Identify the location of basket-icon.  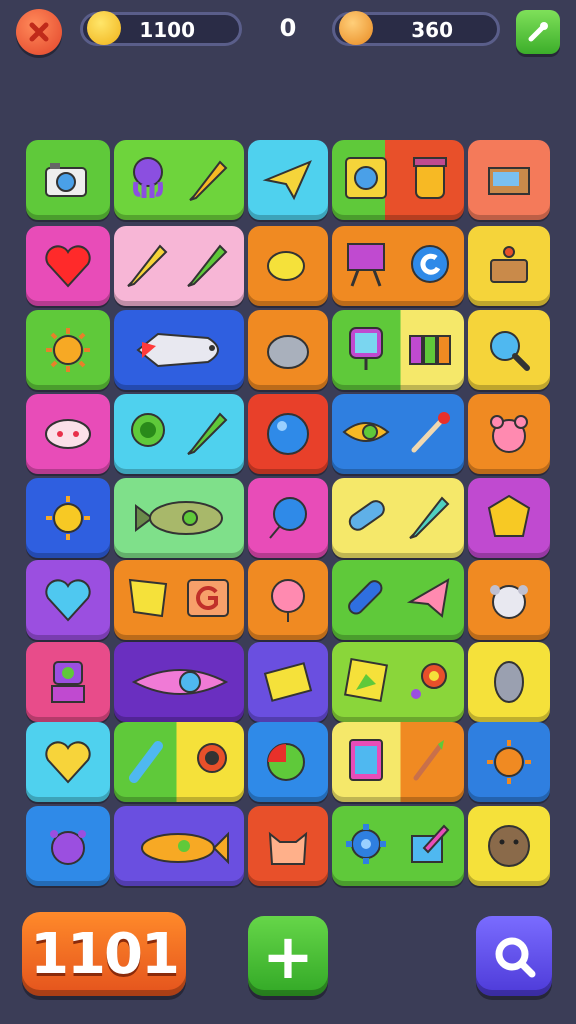
(509, 264).